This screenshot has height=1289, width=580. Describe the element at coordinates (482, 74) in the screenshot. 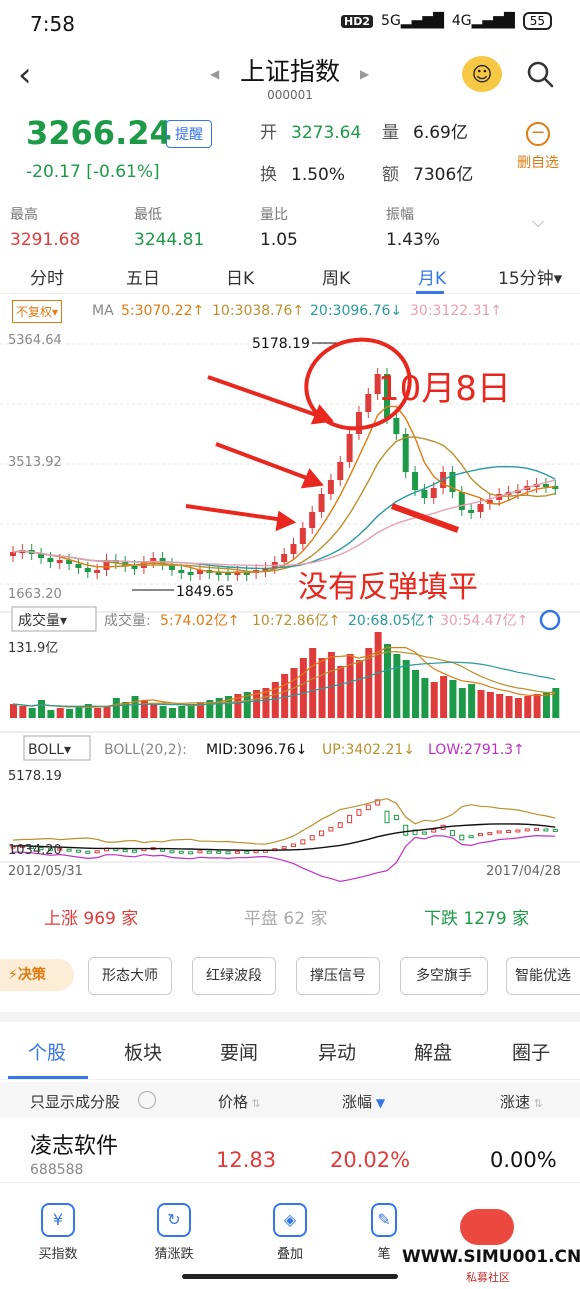

I see `mascot-avatar-icon: ☺` at that location.